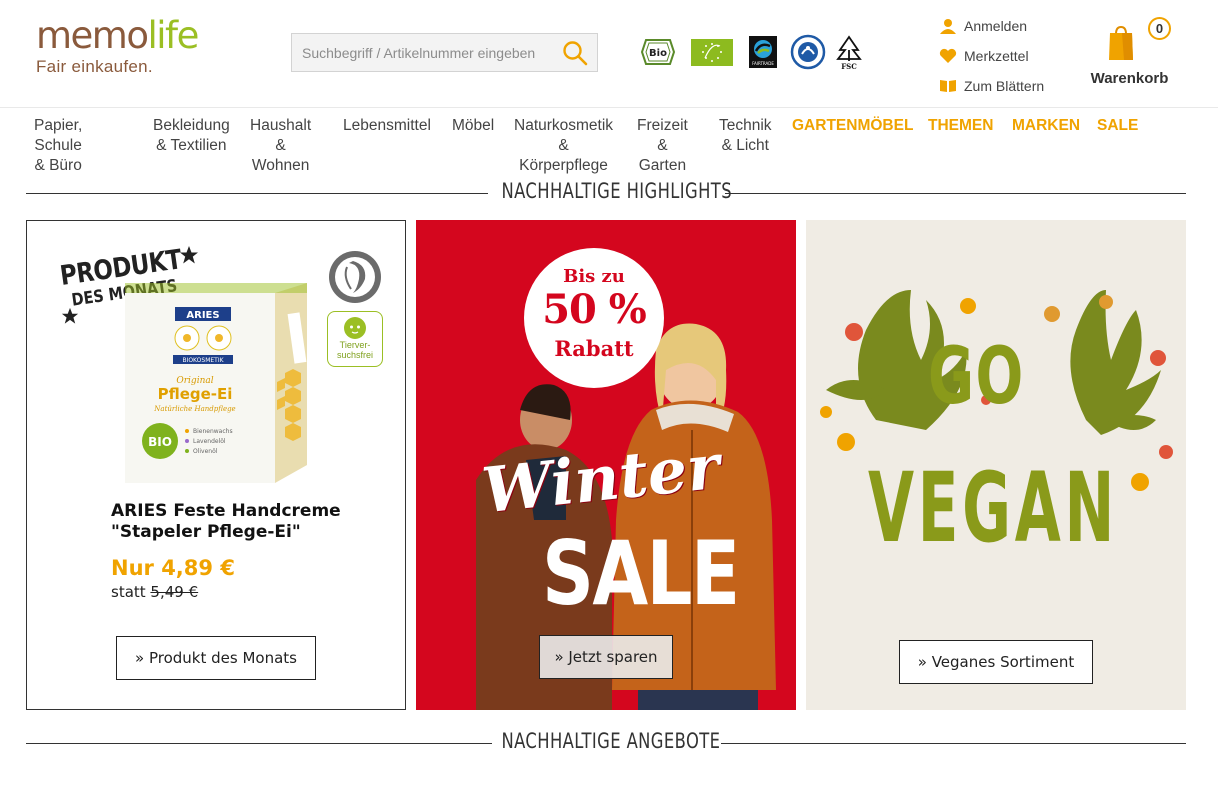 The width and height of the screenshot is (1218, 785). What do you see at coordinates (948, 56) in the screenshot?
I see `heart-icon` at bounding box center [948, 56].